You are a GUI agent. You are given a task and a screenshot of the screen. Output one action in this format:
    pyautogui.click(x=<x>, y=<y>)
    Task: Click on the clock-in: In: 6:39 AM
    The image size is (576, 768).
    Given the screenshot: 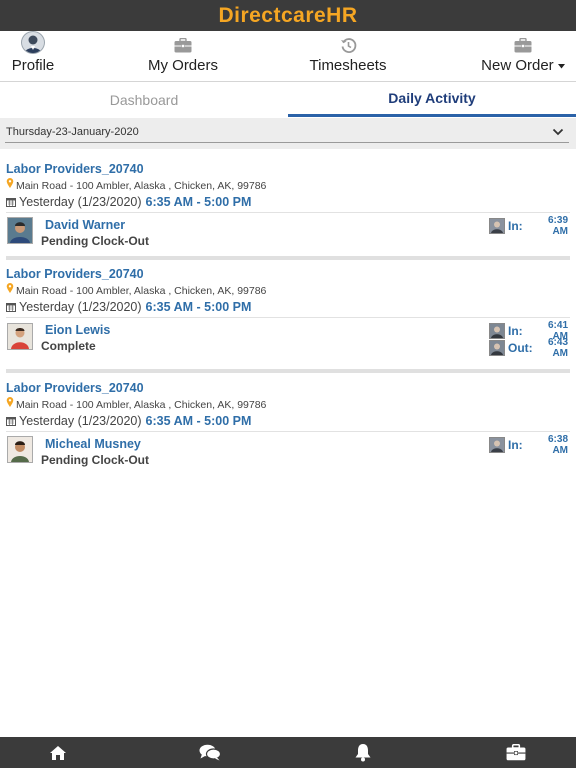 What is the action you would take?
    pyautogui.click(x=528, y=226)
    